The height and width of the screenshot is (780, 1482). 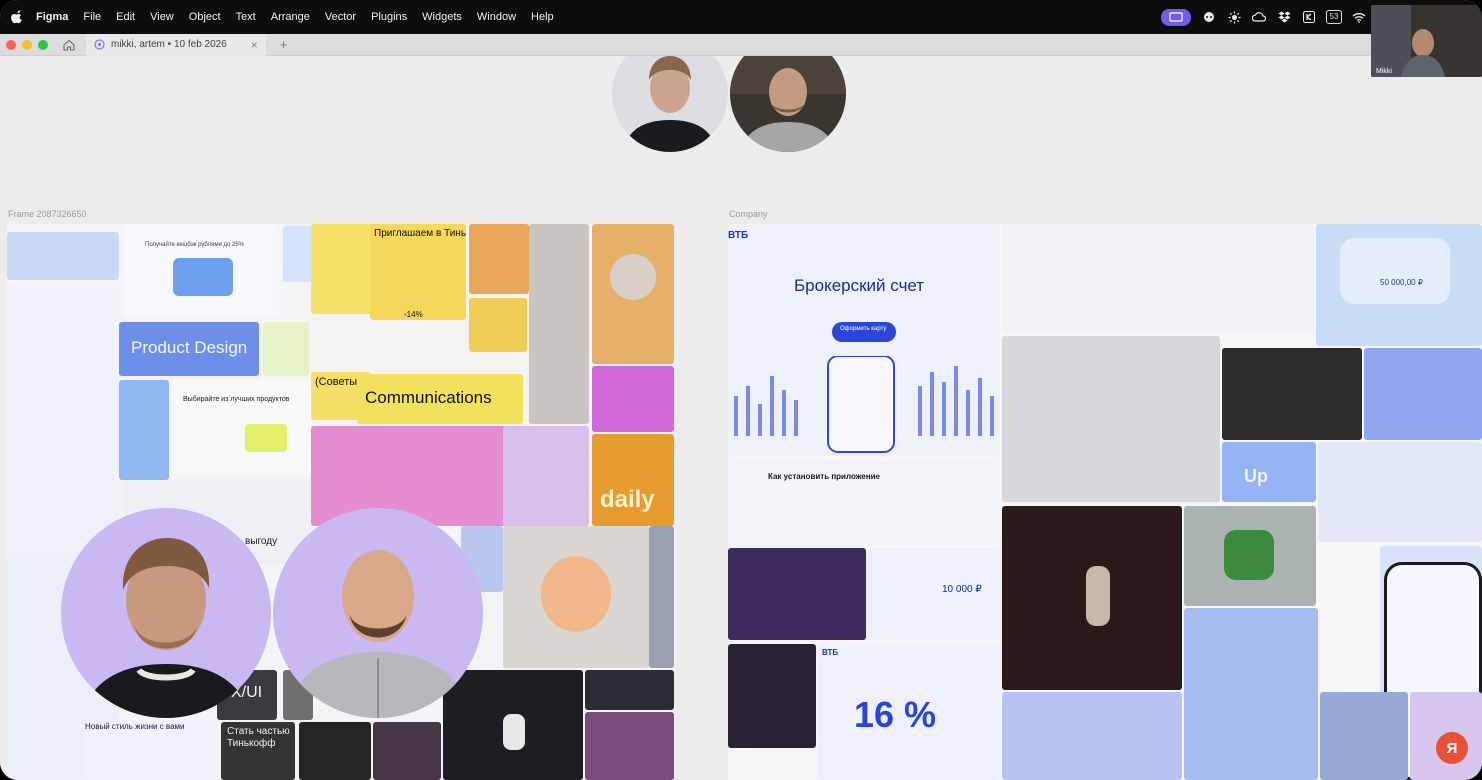 What do you see at coordinates (895, 714) in the screenshot?
I see `percent-text: 16 %` at bounding box center [895, 714].